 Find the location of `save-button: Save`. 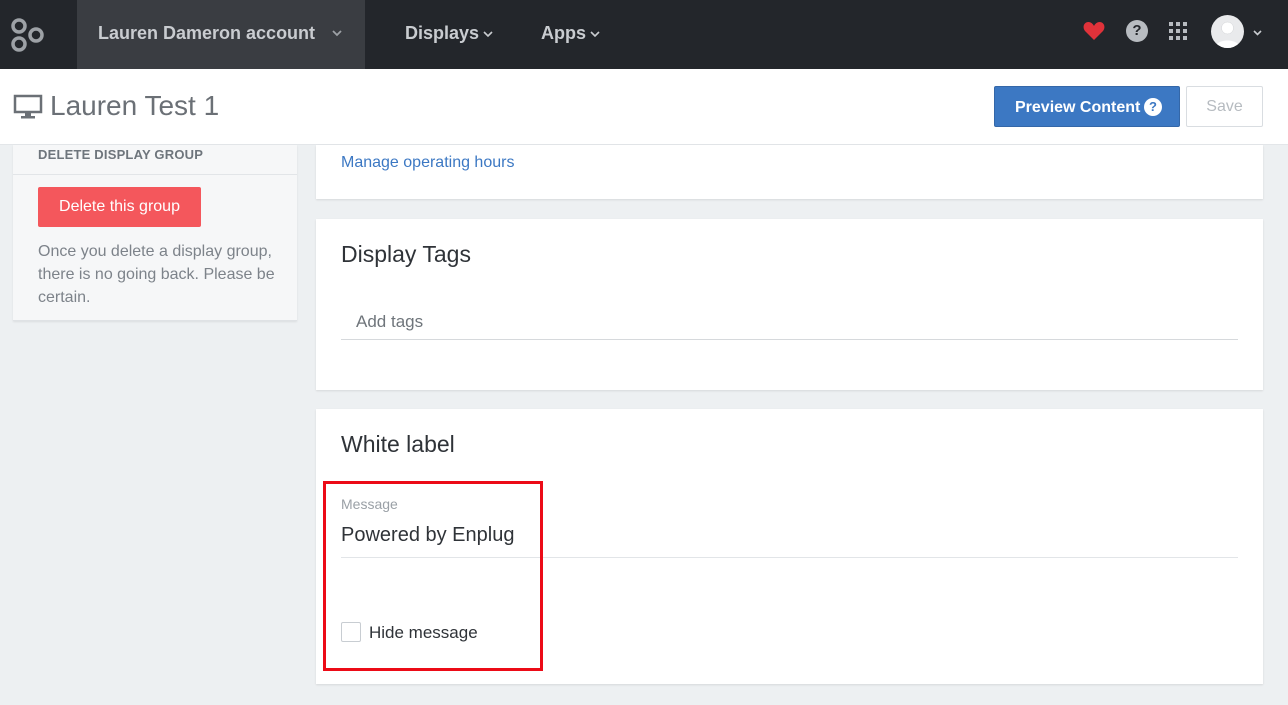

save-button: Save is located at coordinates (1224, 106).